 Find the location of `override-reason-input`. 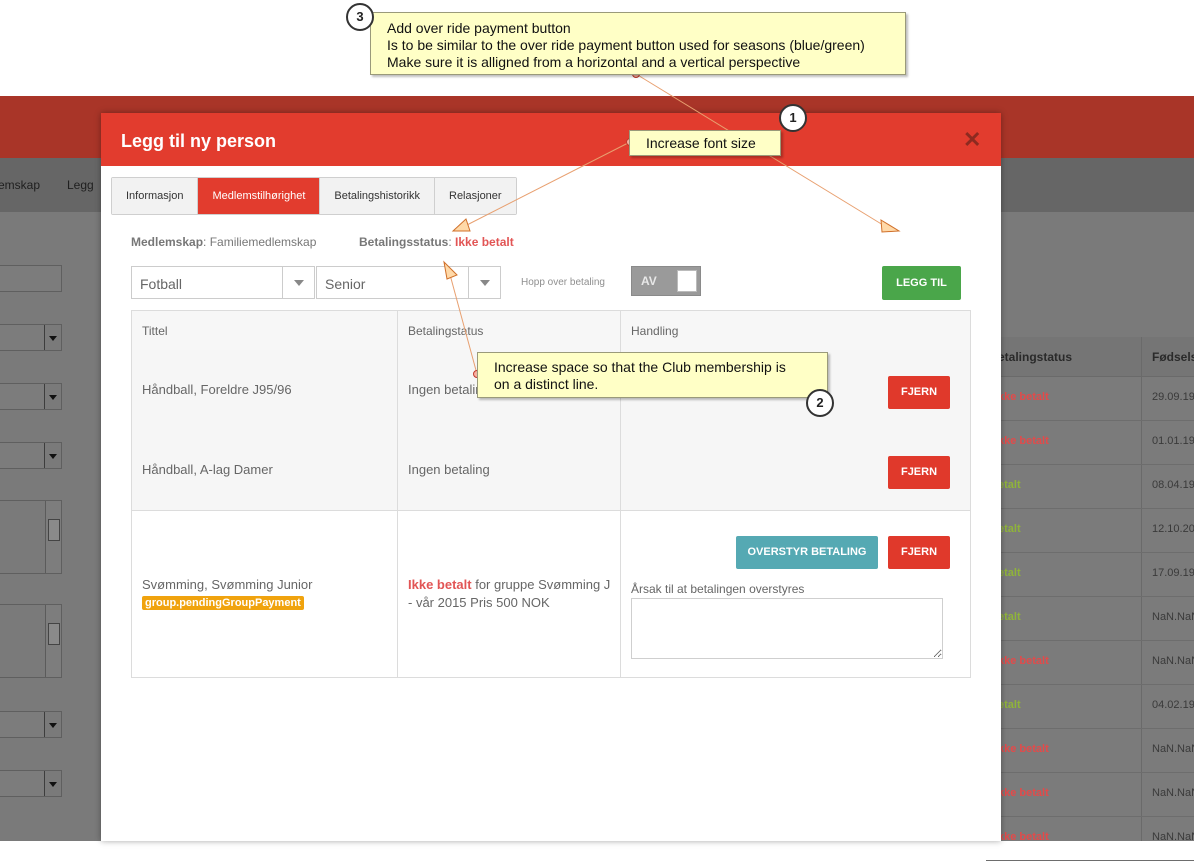

override-reason-input is located at coordinates (787, 628).